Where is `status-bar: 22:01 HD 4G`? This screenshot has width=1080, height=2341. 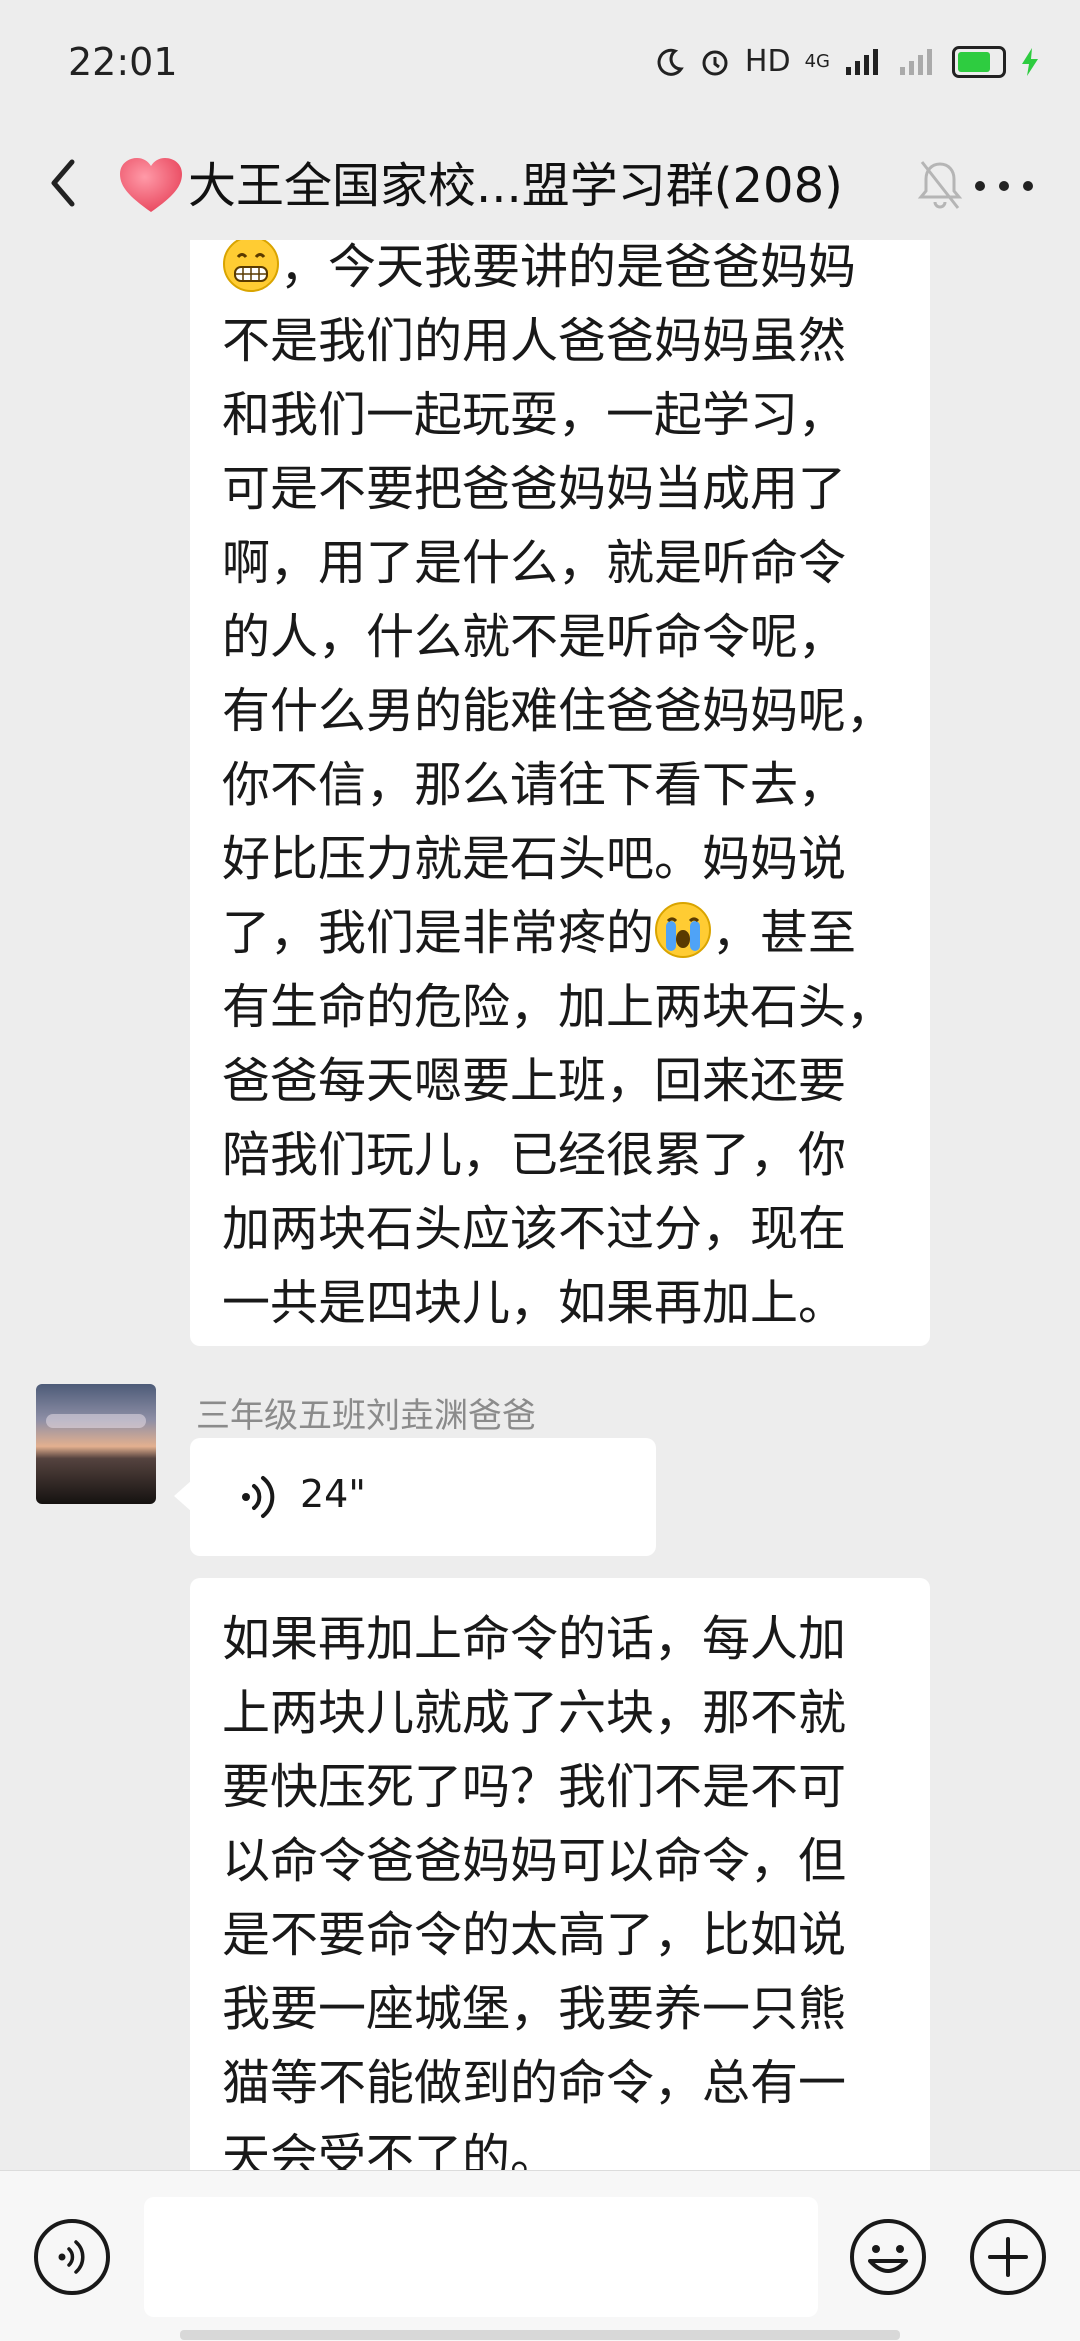
status-bar: 22:01 HD 4G is located at coordinates (540, 65).